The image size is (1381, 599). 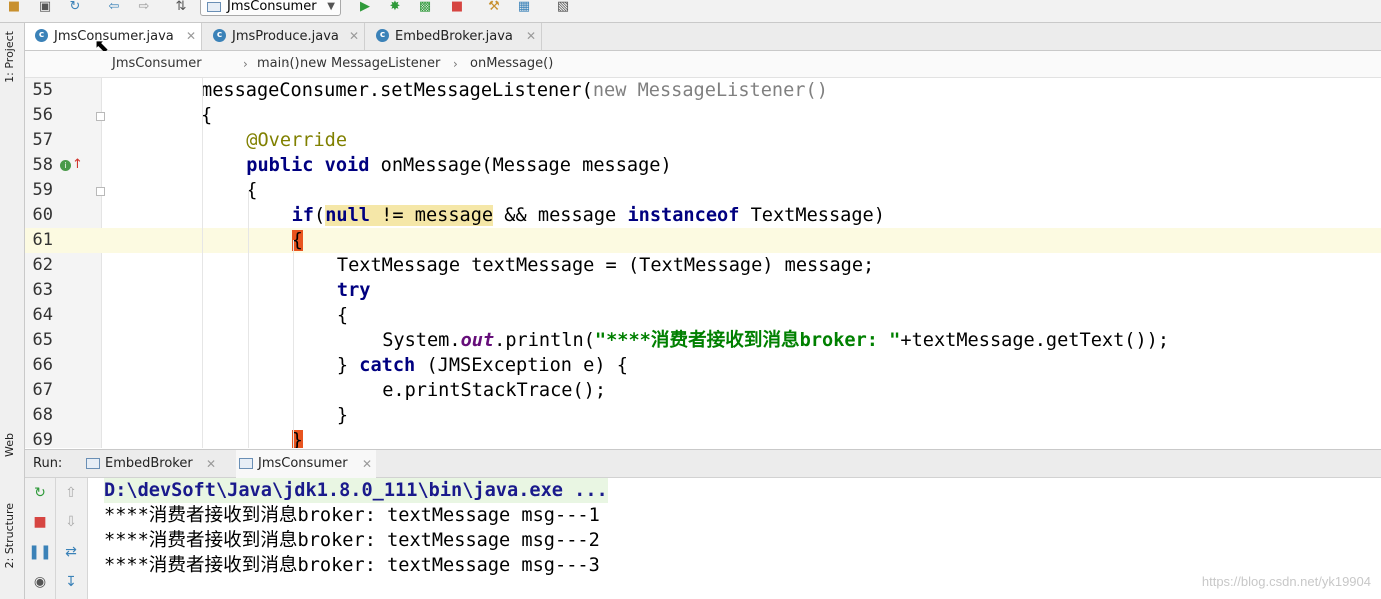 I want to click on code-text: public void onMessage(Message message), so click(x=458, y=165).